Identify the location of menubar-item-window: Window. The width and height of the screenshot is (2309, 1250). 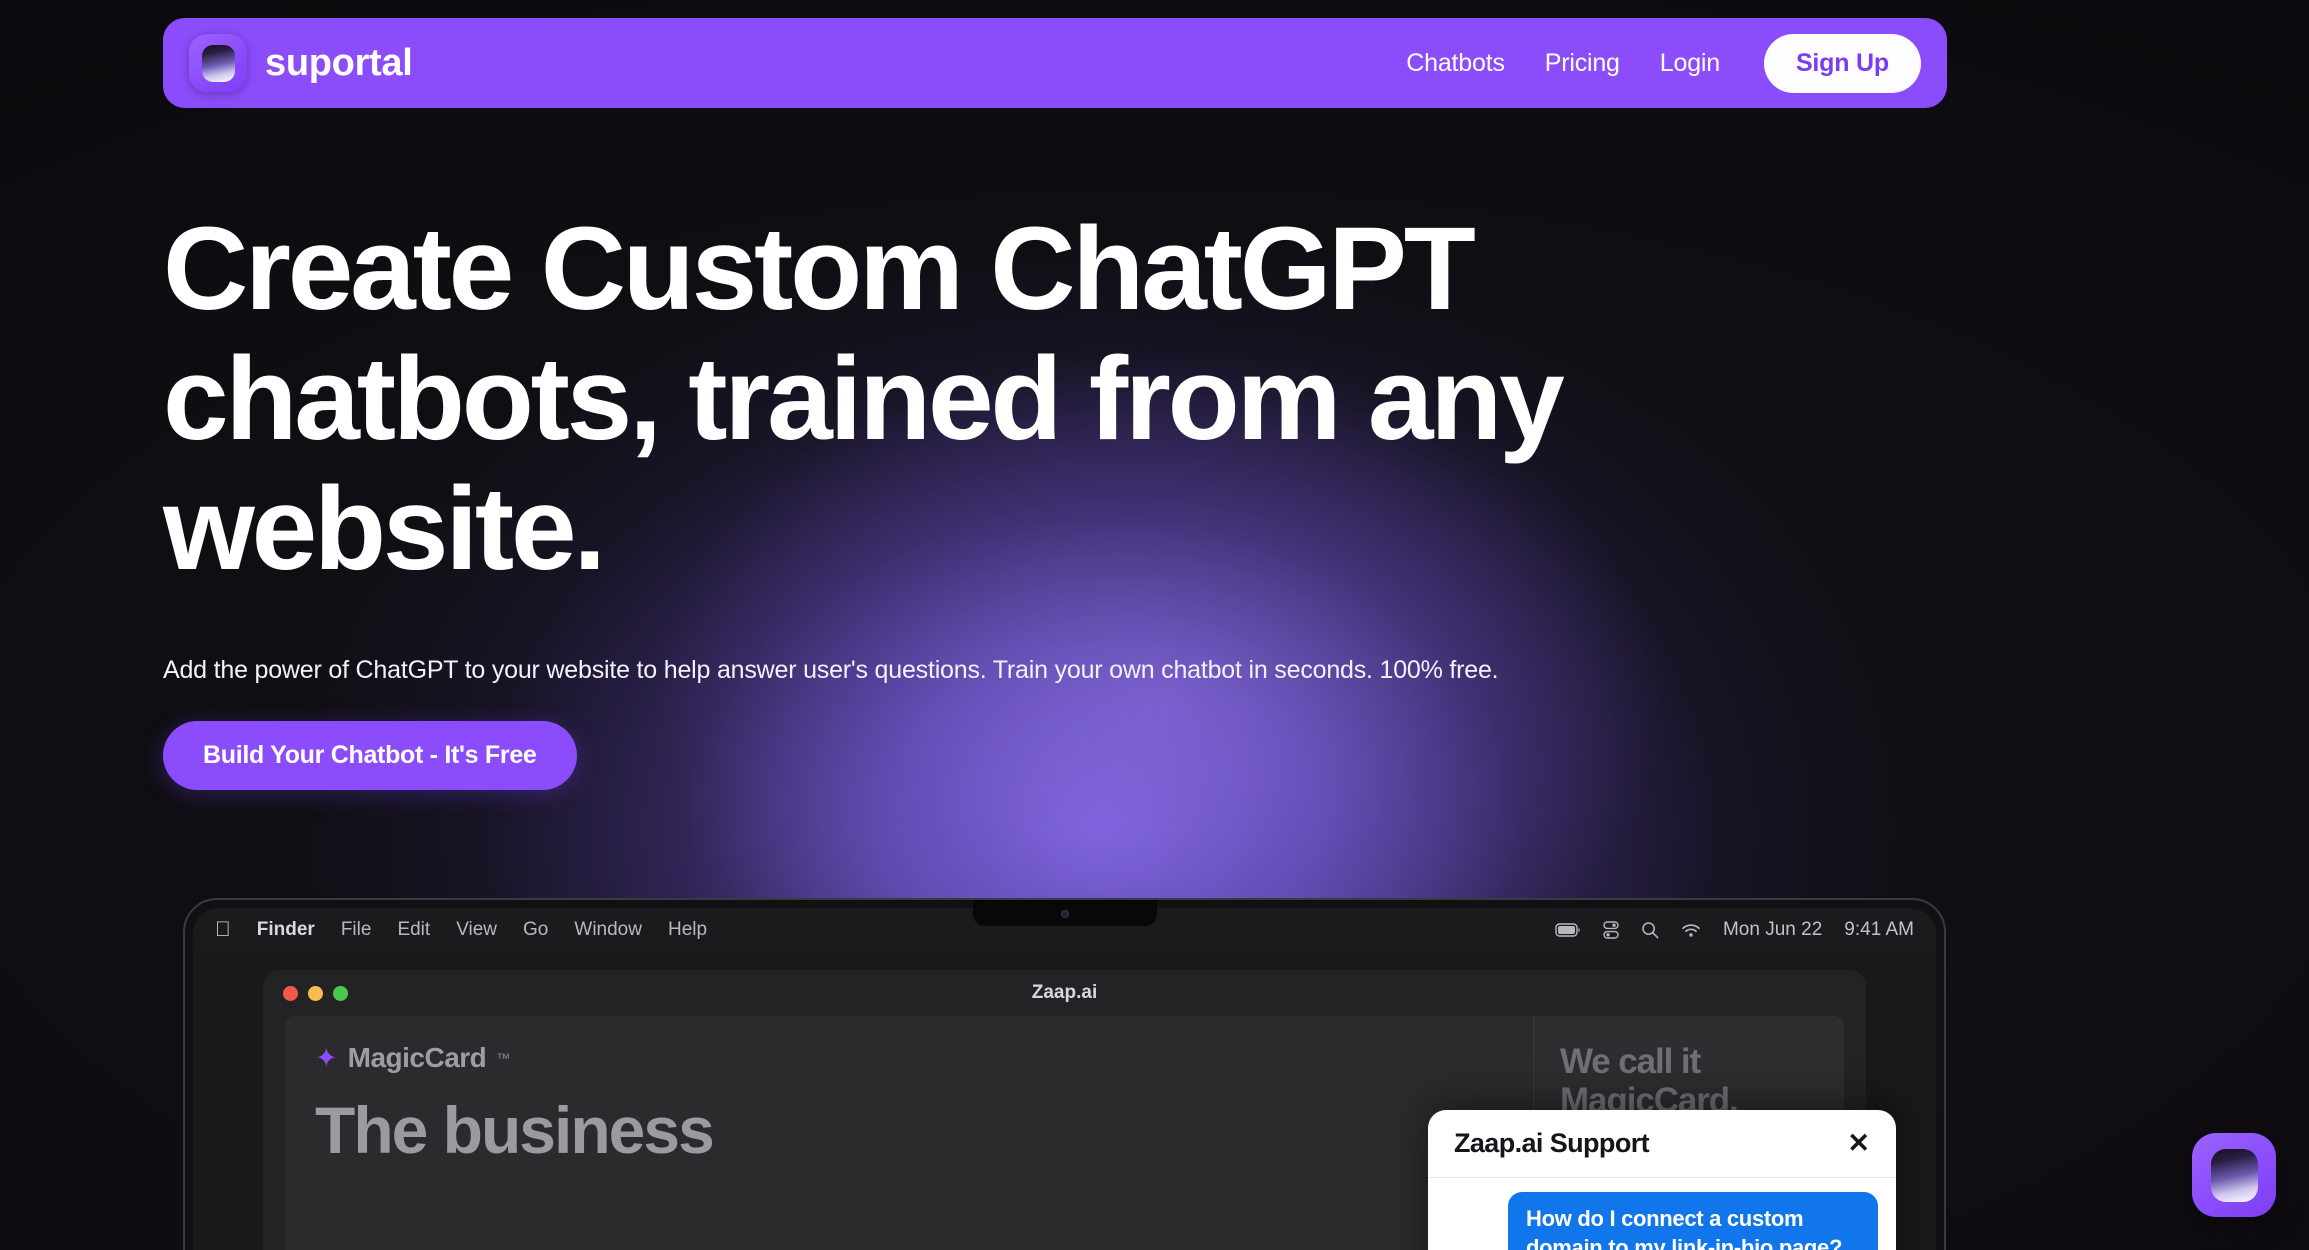
(608, 930).